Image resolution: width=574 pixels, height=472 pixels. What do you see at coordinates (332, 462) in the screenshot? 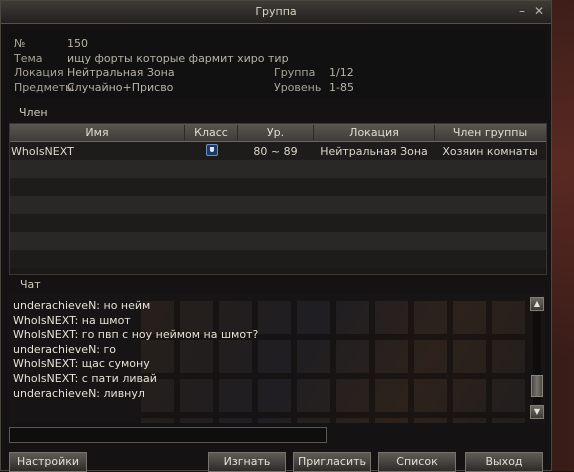
I see `invite-button: Пригласить` at bounding box center [332, 462].